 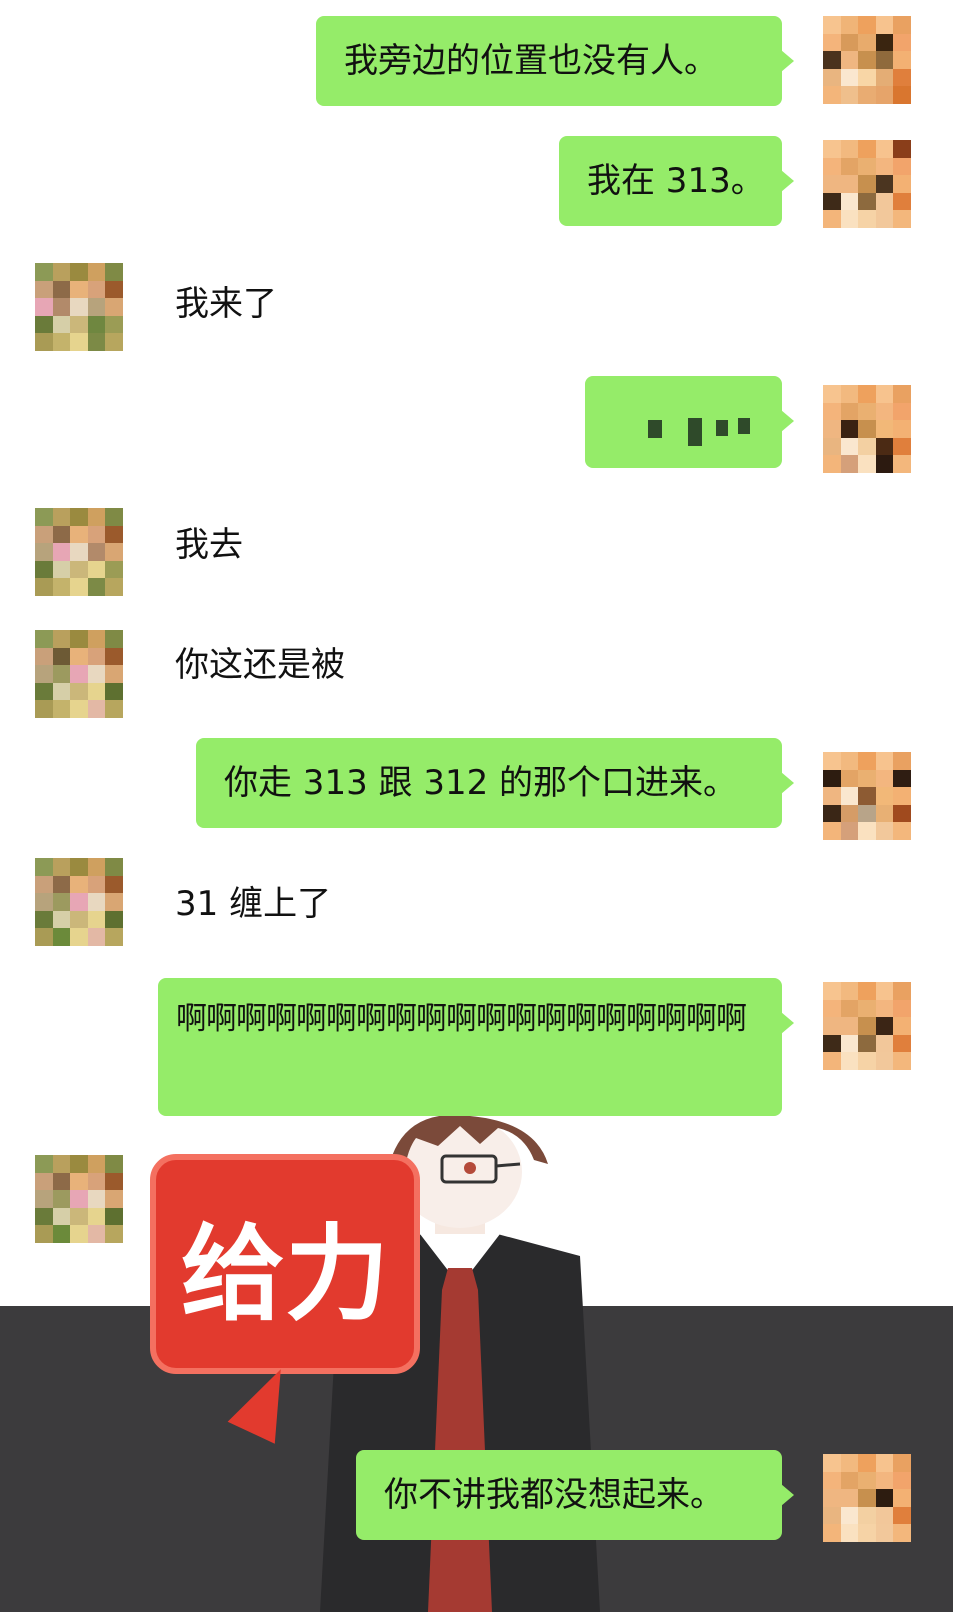 I want to click on message-text-received: 我来了, so click(x=226, y=304).